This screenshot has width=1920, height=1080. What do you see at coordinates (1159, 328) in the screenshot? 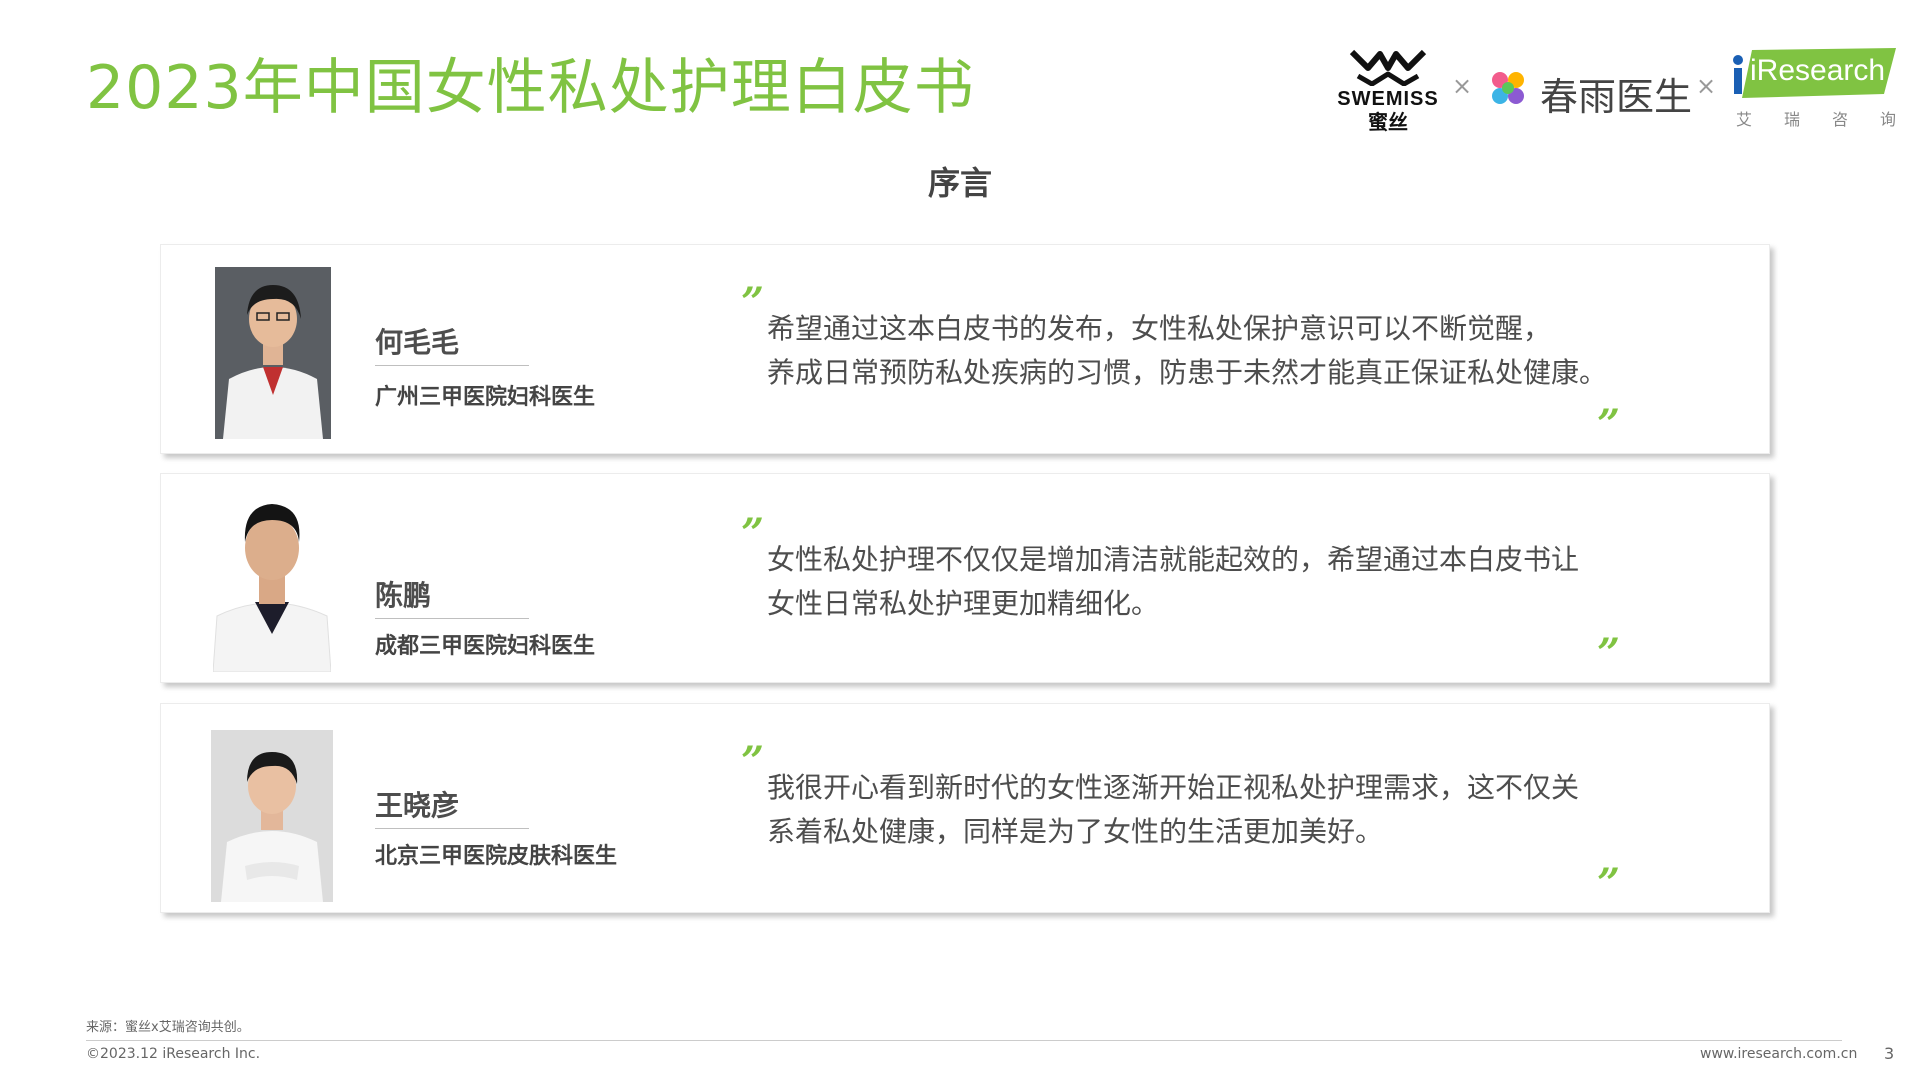
I see `quote-line: 希望通过这本白皮书的发布，女性私处保护意识可以不断觉醒，` at bounding box center [1159, 328].